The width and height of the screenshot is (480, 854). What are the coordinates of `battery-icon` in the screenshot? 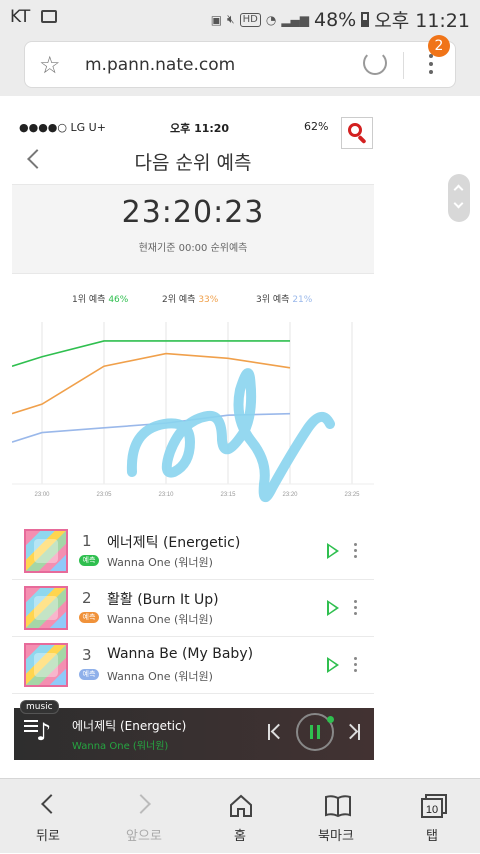 It's located at (365, 19).